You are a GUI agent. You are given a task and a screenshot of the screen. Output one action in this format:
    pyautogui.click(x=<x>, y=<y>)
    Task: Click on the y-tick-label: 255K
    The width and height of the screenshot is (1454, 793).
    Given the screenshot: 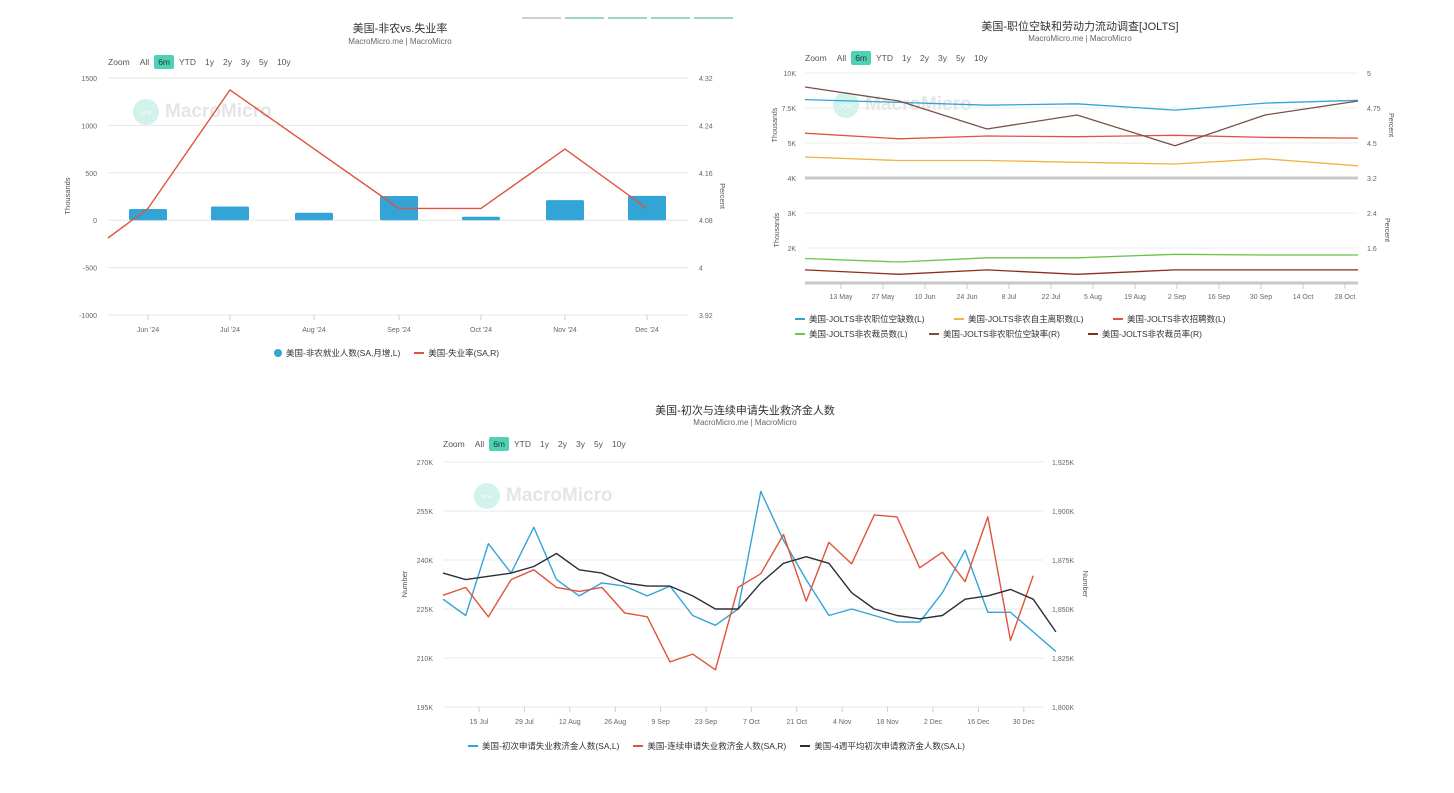 What is the action you would take?
    pyautogui.click(x=425, y=512)
    